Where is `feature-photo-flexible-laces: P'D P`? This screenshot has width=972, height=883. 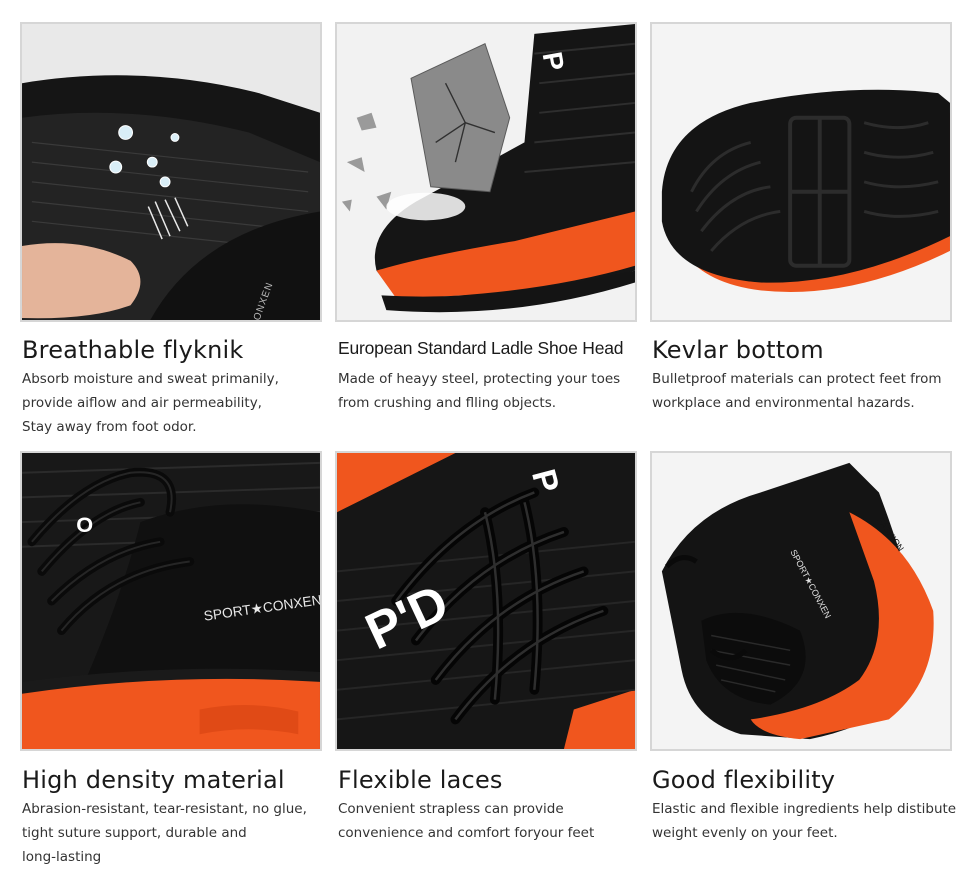 feature-photo-flexible-laces: P'D P is located at coordinates (486, 601).